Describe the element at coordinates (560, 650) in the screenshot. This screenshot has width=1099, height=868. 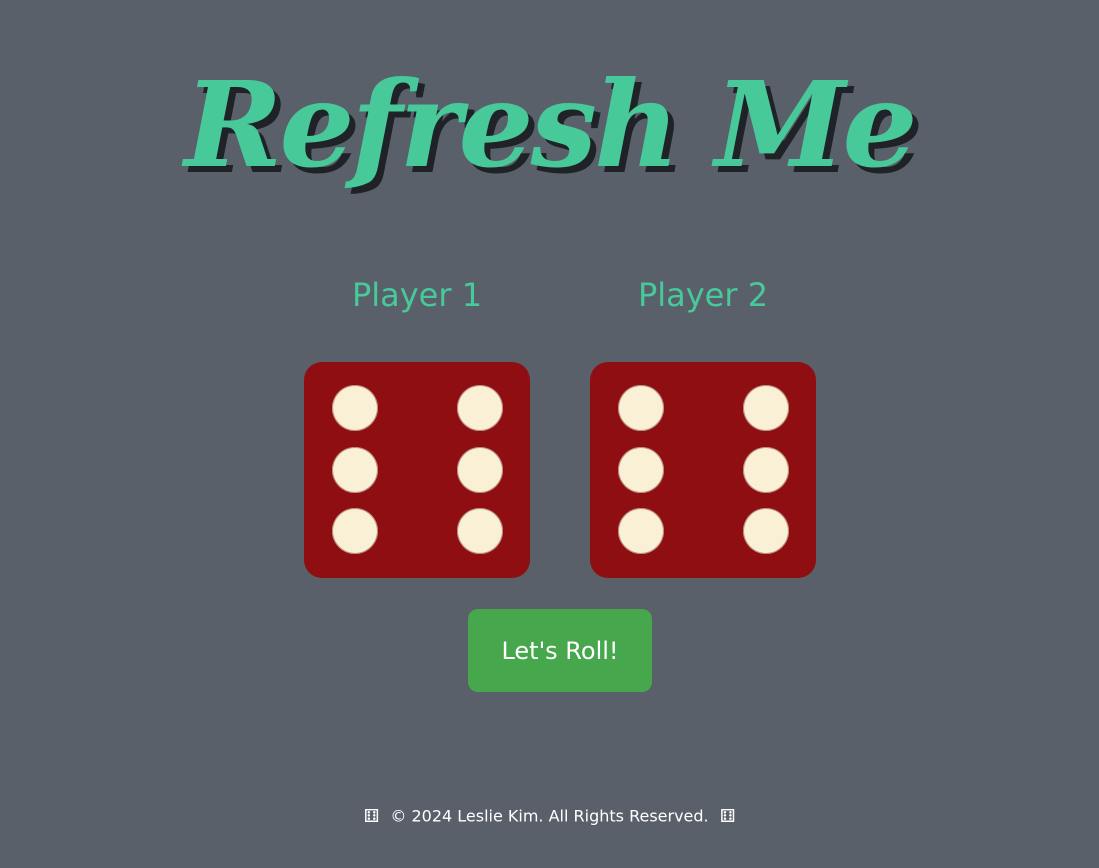
I see `roll-button: Let's Roll!` at that location.